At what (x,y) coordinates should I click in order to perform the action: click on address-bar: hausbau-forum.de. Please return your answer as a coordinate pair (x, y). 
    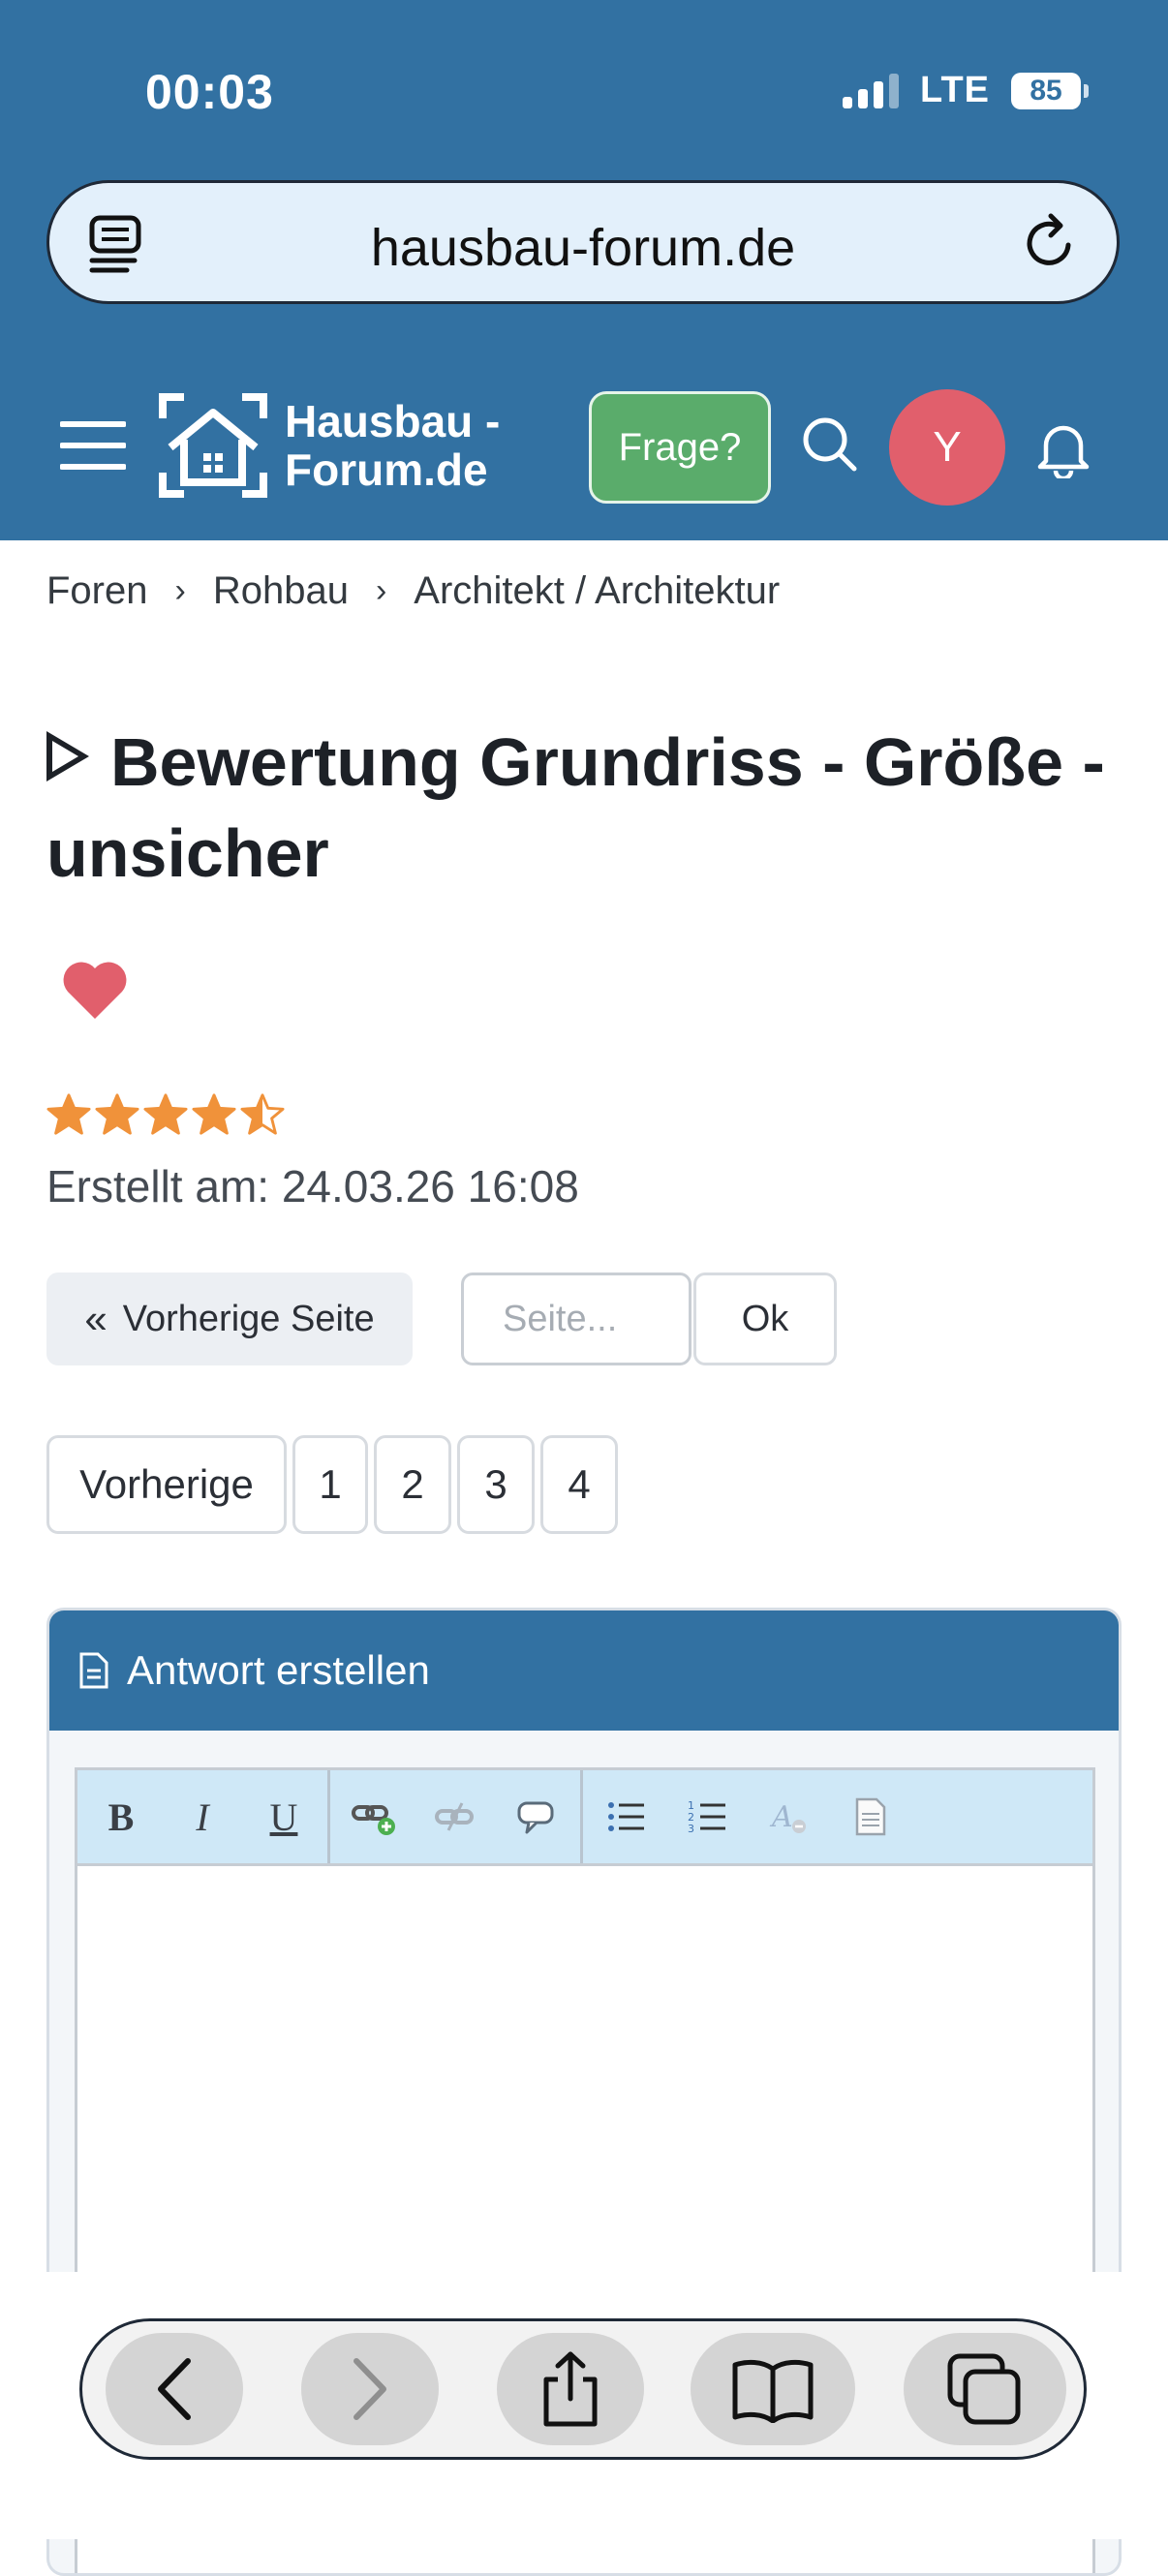
    Looking at the image, I should click on (583, 242).